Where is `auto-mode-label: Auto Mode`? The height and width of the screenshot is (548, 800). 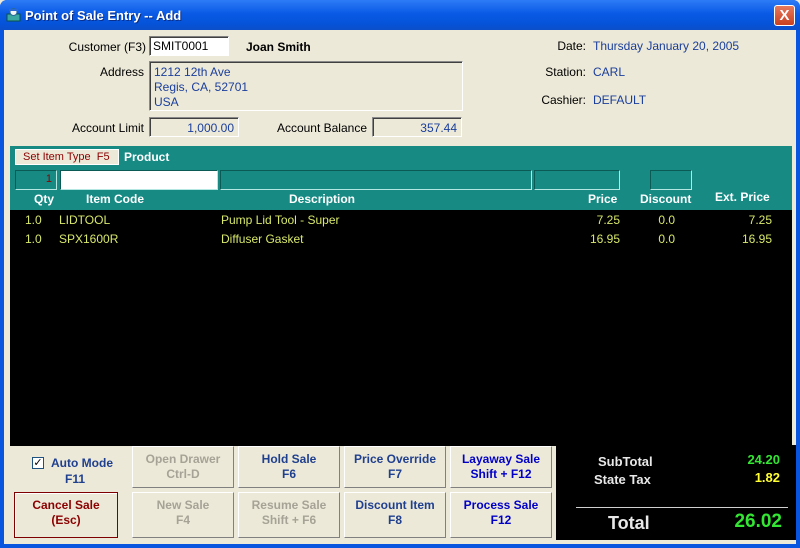 auto-mode-label: Auto Mode is located at coordinates (82, 463).